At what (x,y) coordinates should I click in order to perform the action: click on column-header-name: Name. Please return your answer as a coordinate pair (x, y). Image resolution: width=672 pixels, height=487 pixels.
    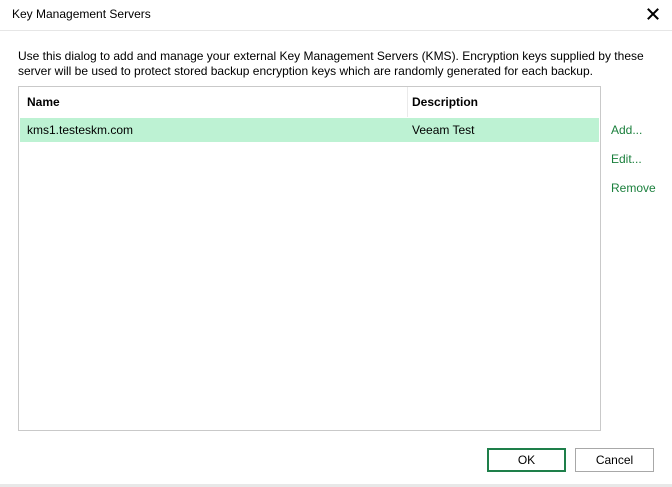
    Looking at the image, I should click on (43, 102).